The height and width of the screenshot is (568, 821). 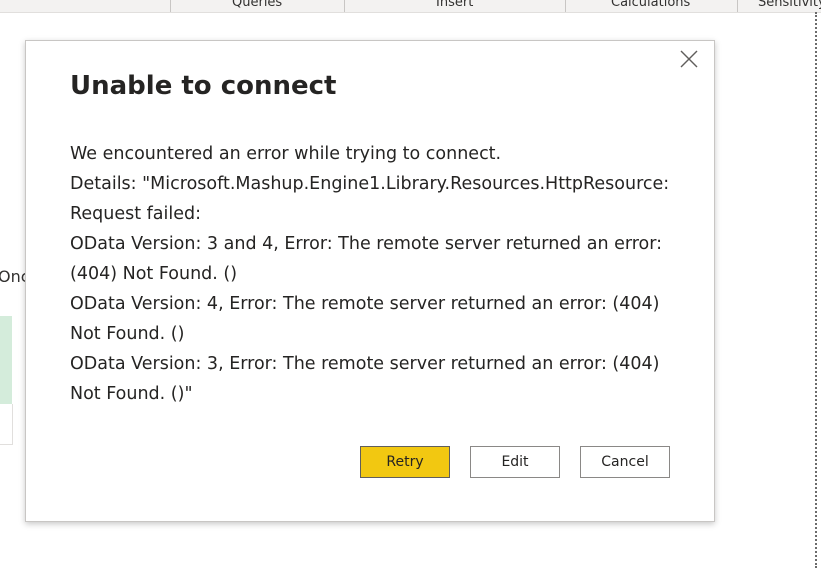 What do you see at coordinates (154, 274) in the screenshot?
I see `message-line: (404) Not Found. ()` at bounding box center [154, 274].